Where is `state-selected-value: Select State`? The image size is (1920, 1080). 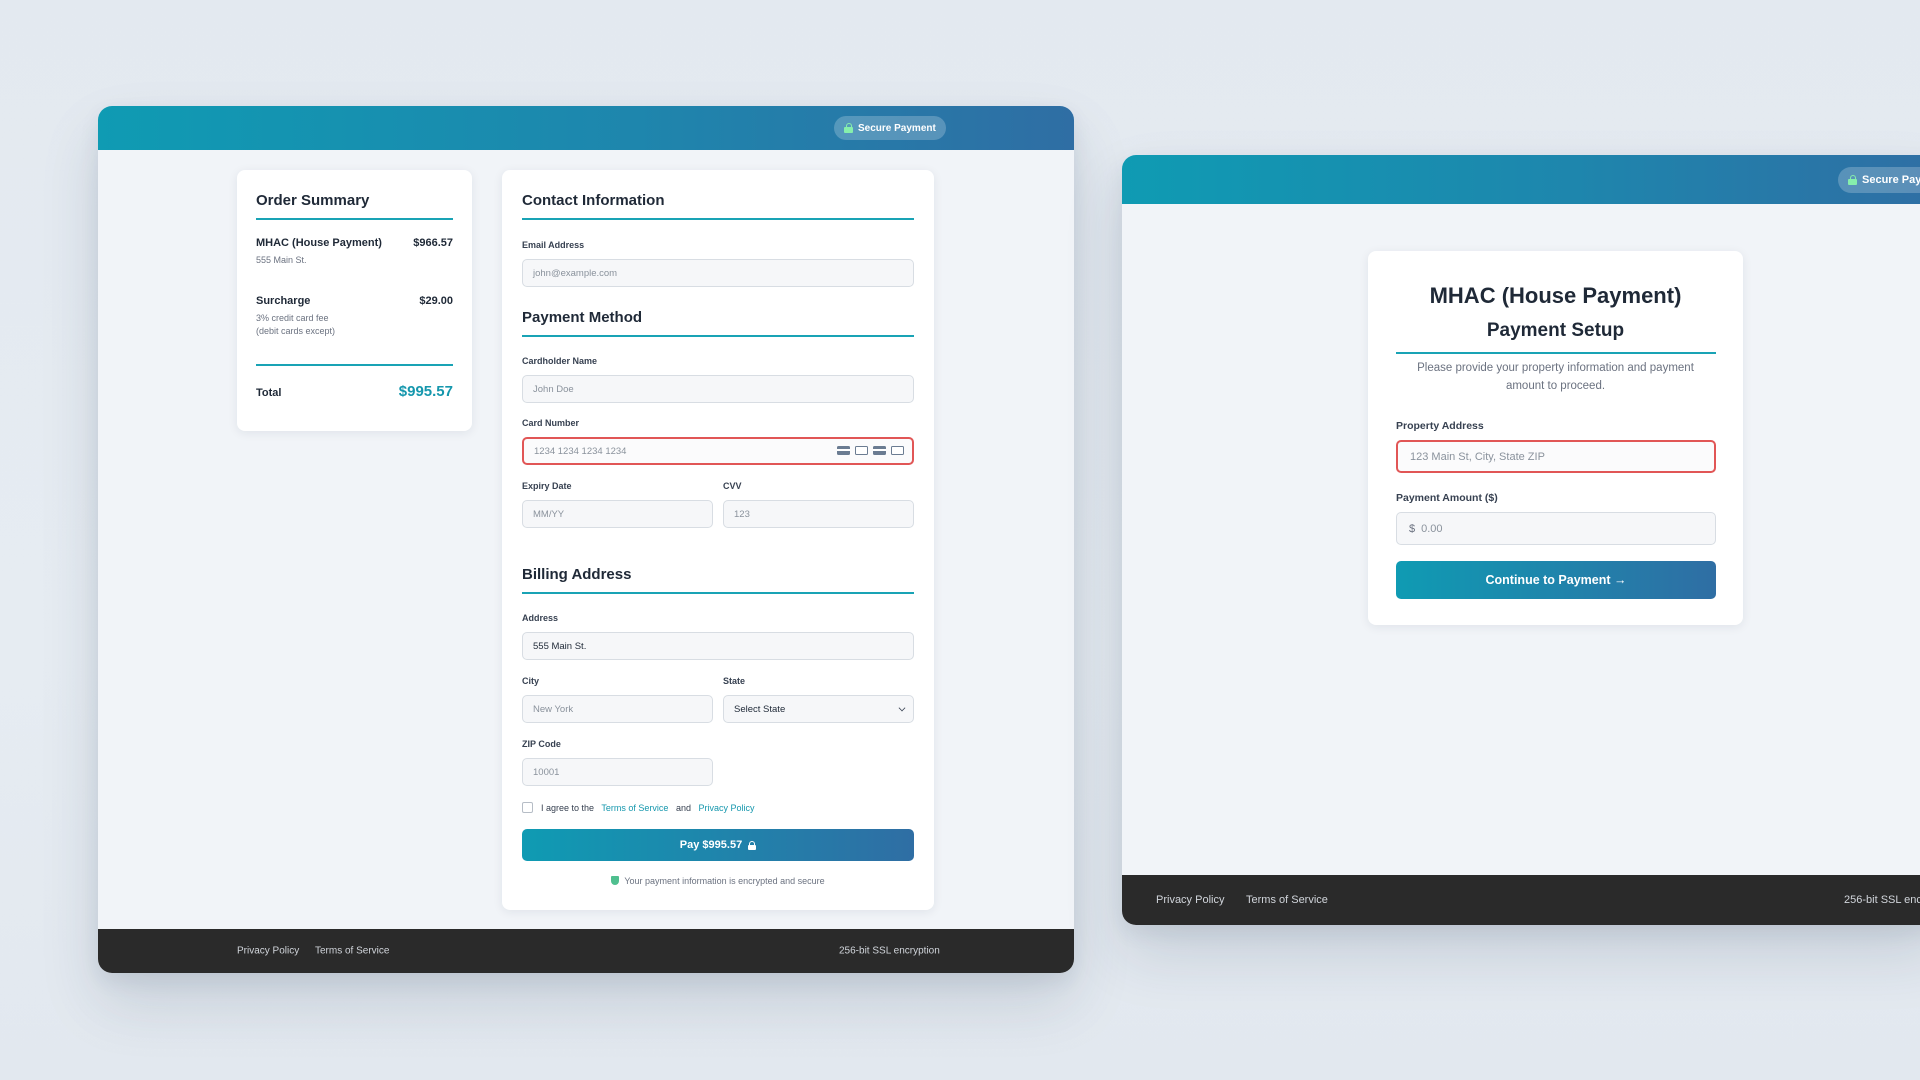 state-selected-value: Select State is located at coordinates (760, 709).